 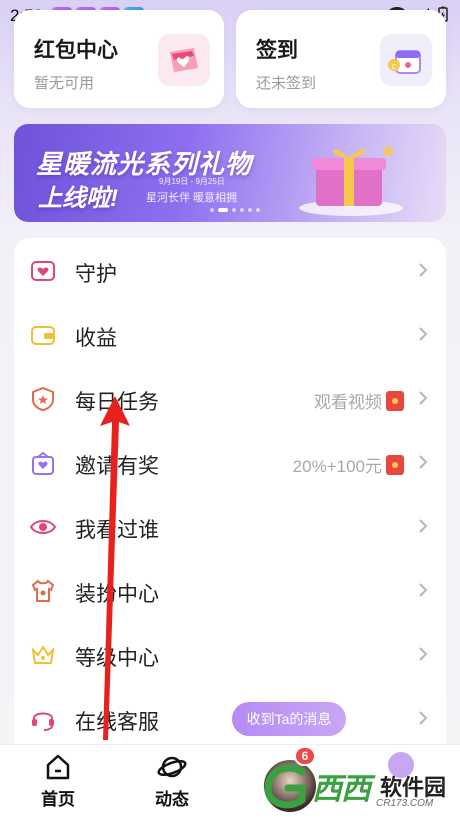 What do you see at coordinates (76, 50) in the screenshot?
I see `red-packet-title: 红包中心` at bounding box center [76, 50].